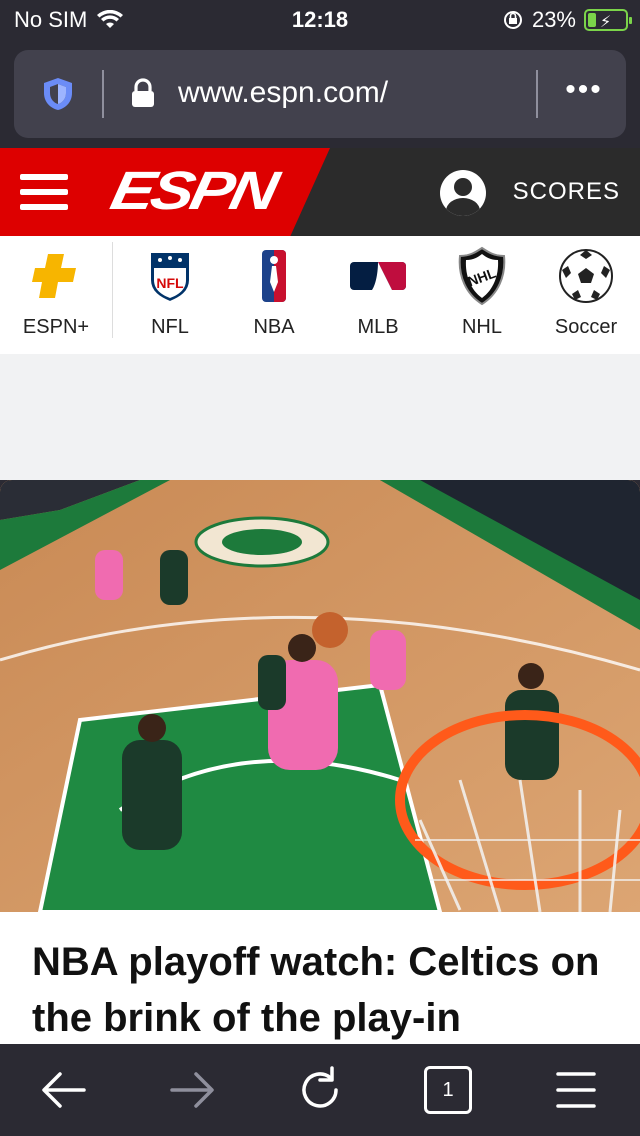 The width and height of the screenshot is (640, 1136). Describe the element at coordinates (54, 276) in the screenshot. I see `espn-plus-icon` at that location.